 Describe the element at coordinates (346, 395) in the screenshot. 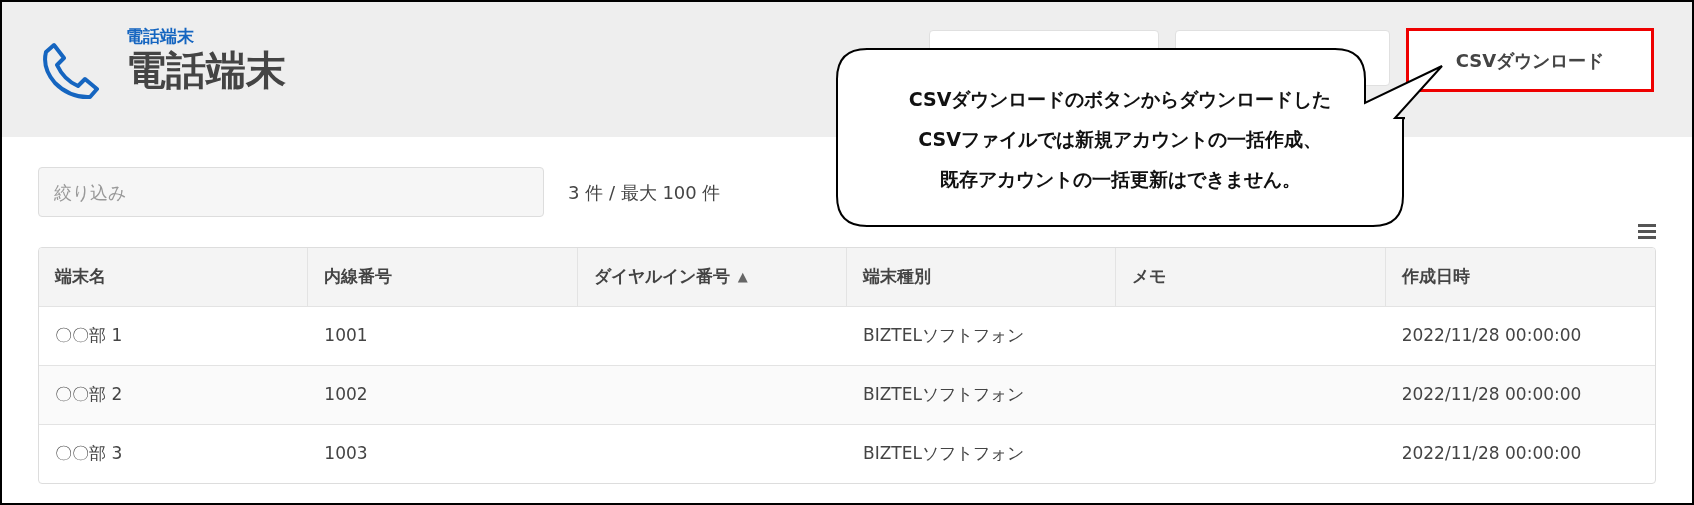

I see `table-cell-text: 1002` at that location.